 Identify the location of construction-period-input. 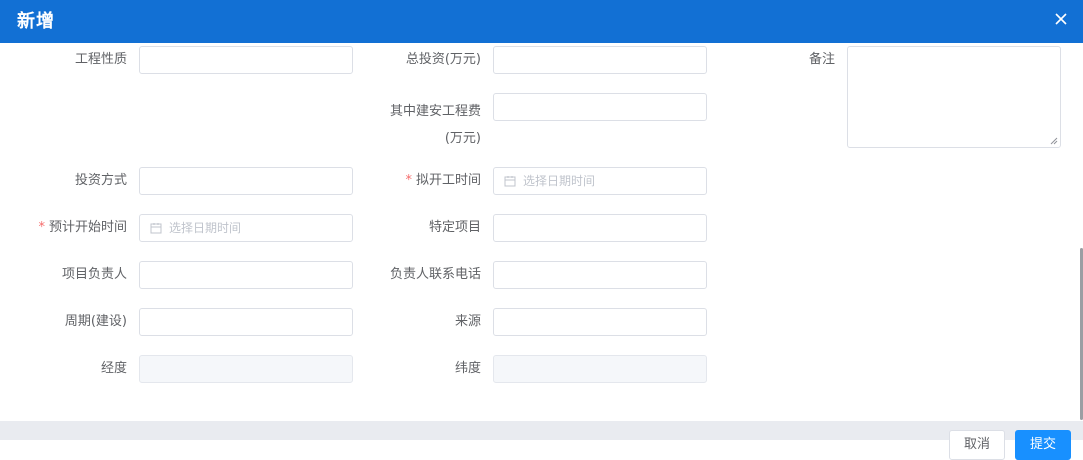
(246, 322).